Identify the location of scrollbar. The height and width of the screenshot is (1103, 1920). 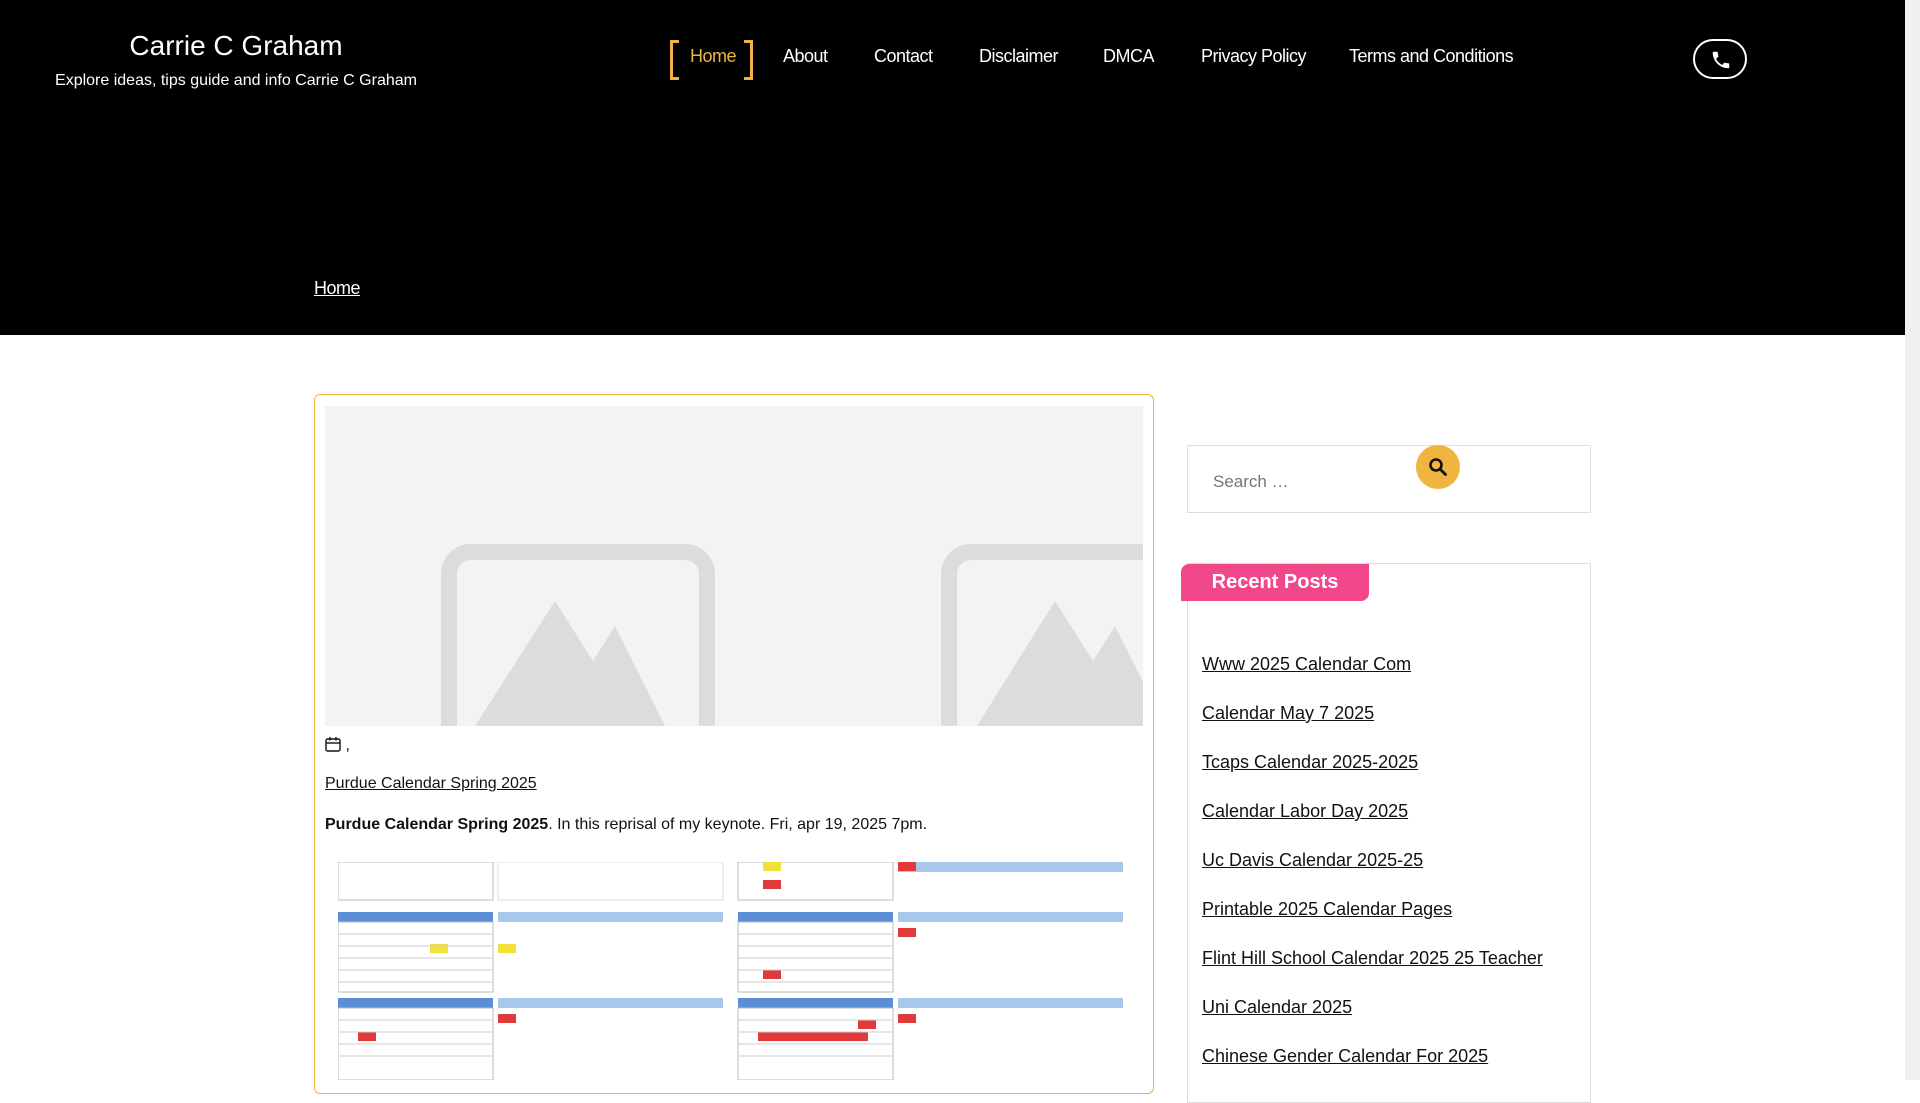
(1912, 540).